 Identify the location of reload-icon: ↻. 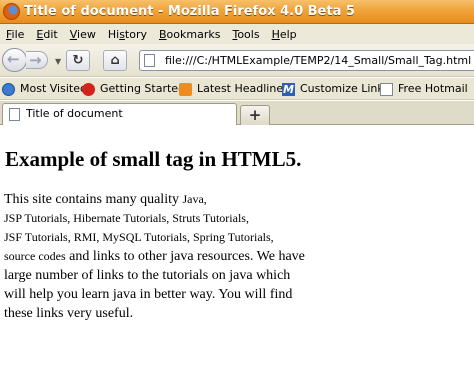
(78, 60).